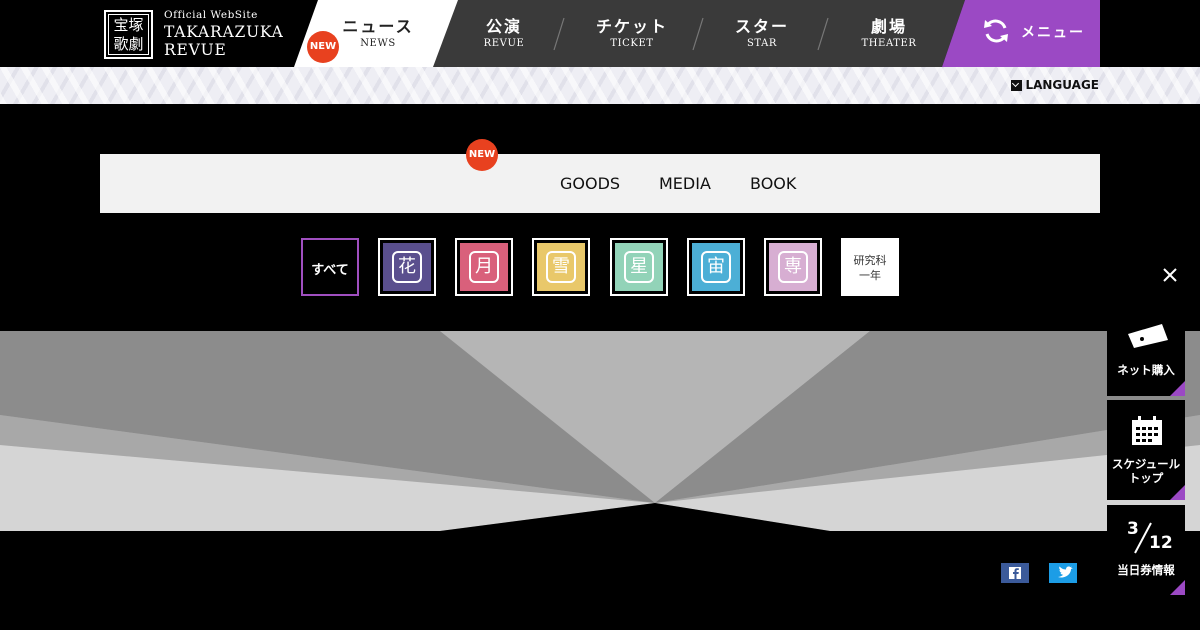  Describe the element at coordinates (600, 85) in the screenshot. I see `decorative-pattern-strip: LANGUAGE` at that location.